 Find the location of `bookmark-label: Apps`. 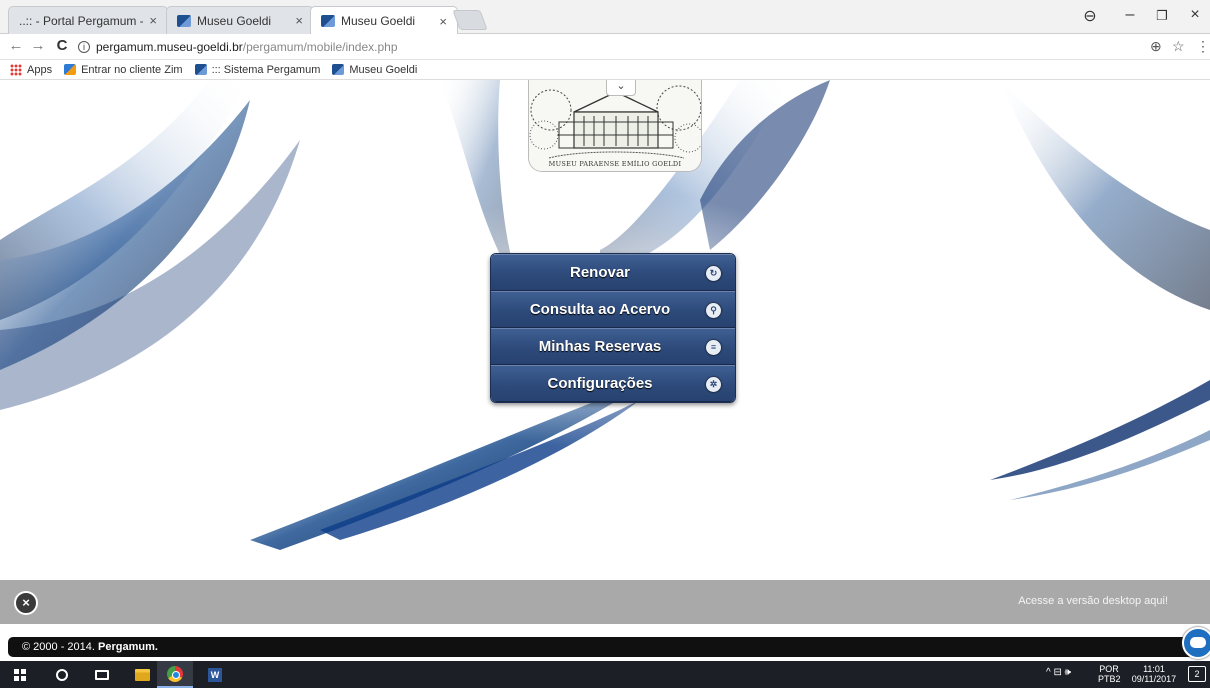

bookmark-label: Apps is located at coordinates (40, 69).